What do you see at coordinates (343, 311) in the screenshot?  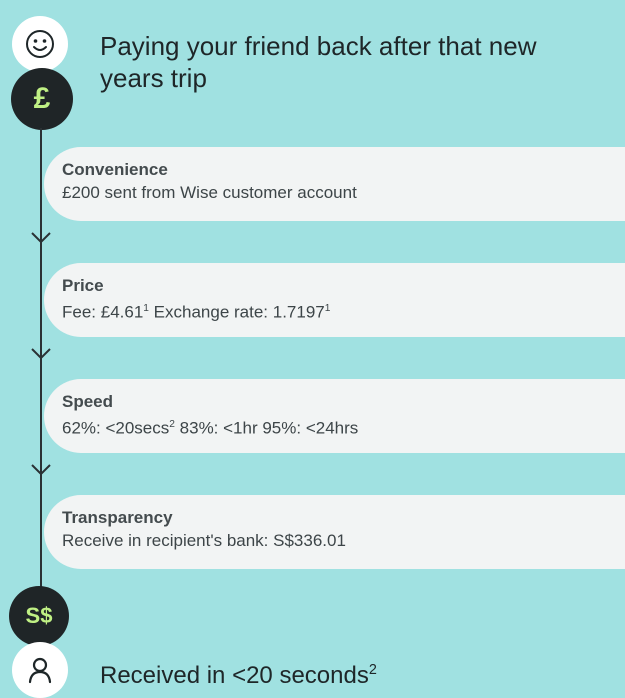 I see `card-body: Fee: £4.611 Exchange rate: 1.71971` at bounding box center [343, 311].